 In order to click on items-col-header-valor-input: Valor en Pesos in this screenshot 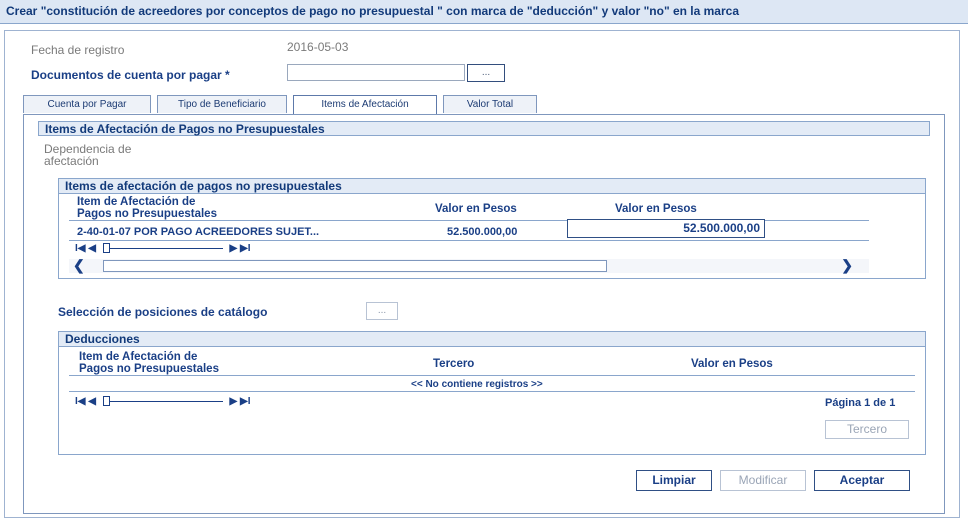, I will do `click(656, 209)`.